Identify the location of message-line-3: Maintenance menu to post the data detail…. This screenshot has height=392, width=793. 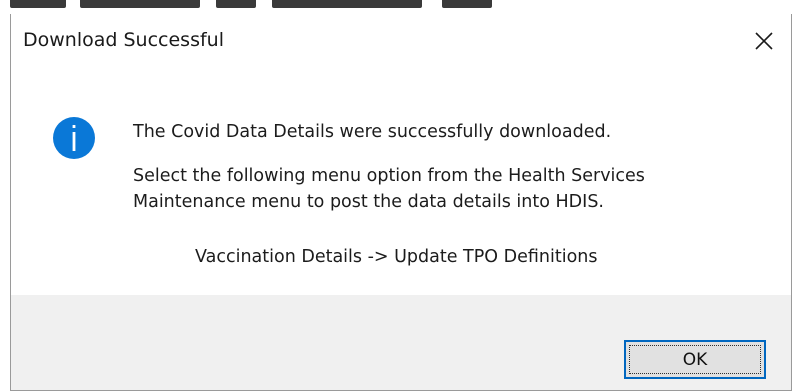
(368, 202).